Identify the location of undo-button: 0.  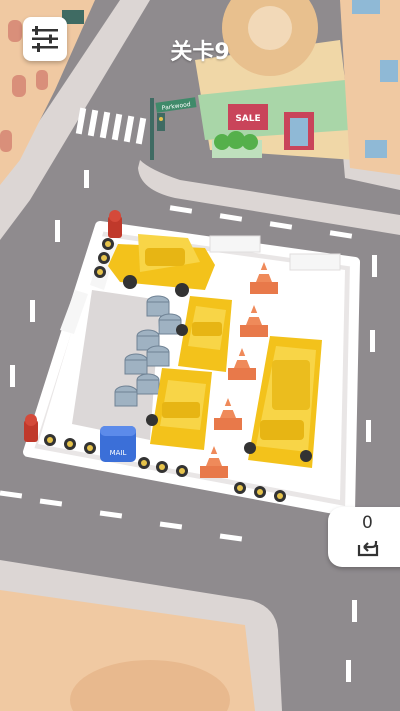
(364, 537).